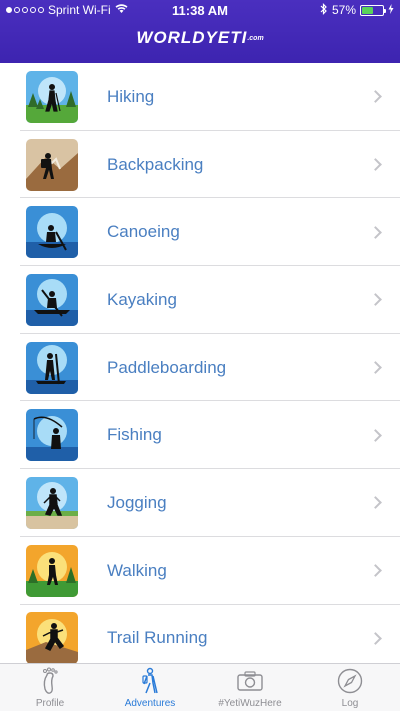 The height and width of the screenshot is (711, 400). I want to click on app-logo: WORLDYETI.com, so click(200, 38).